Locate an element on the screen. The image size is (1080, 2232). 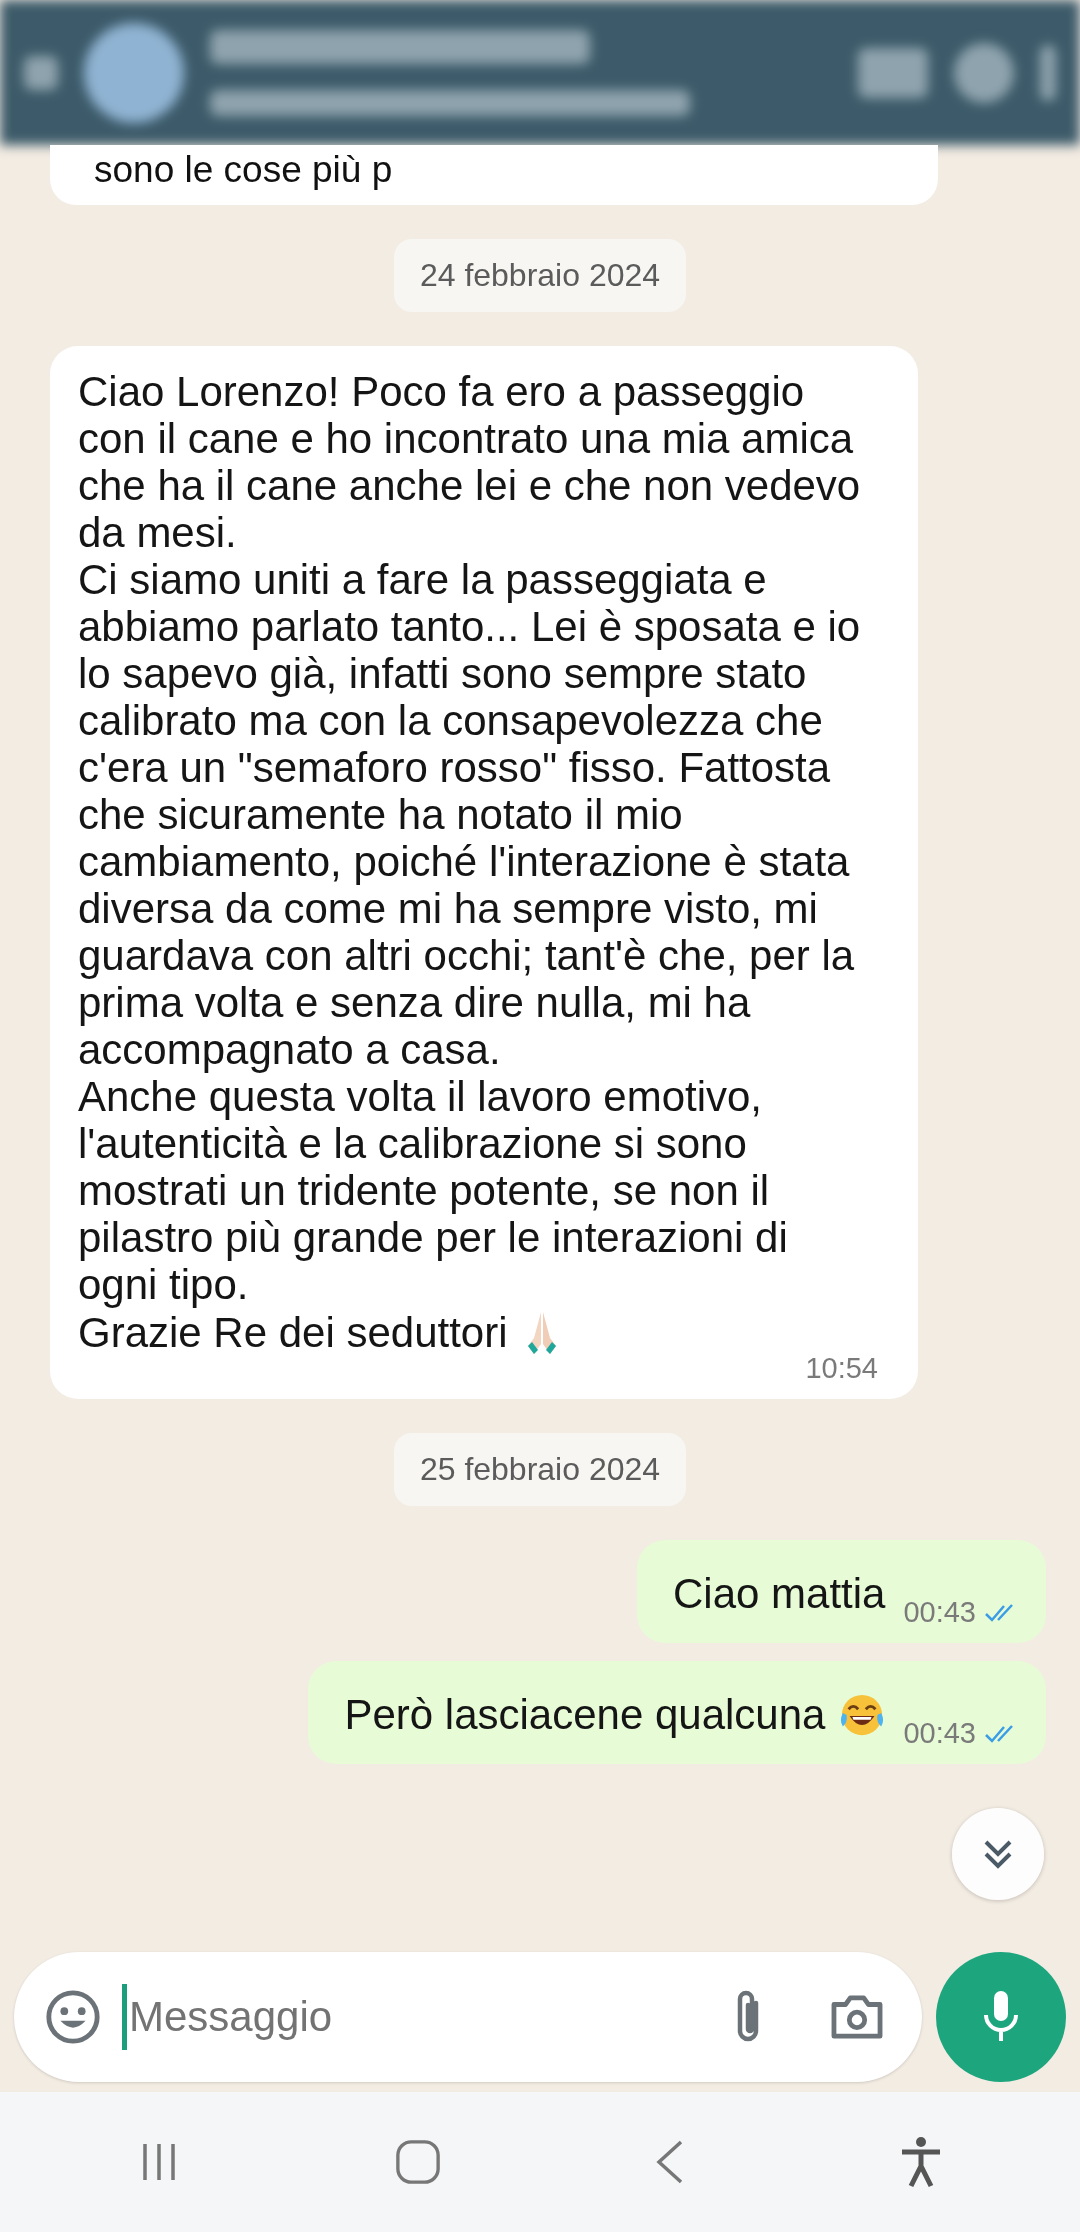
date-chip: 24 febbraio 2024 is located at coordinates (540, 275).